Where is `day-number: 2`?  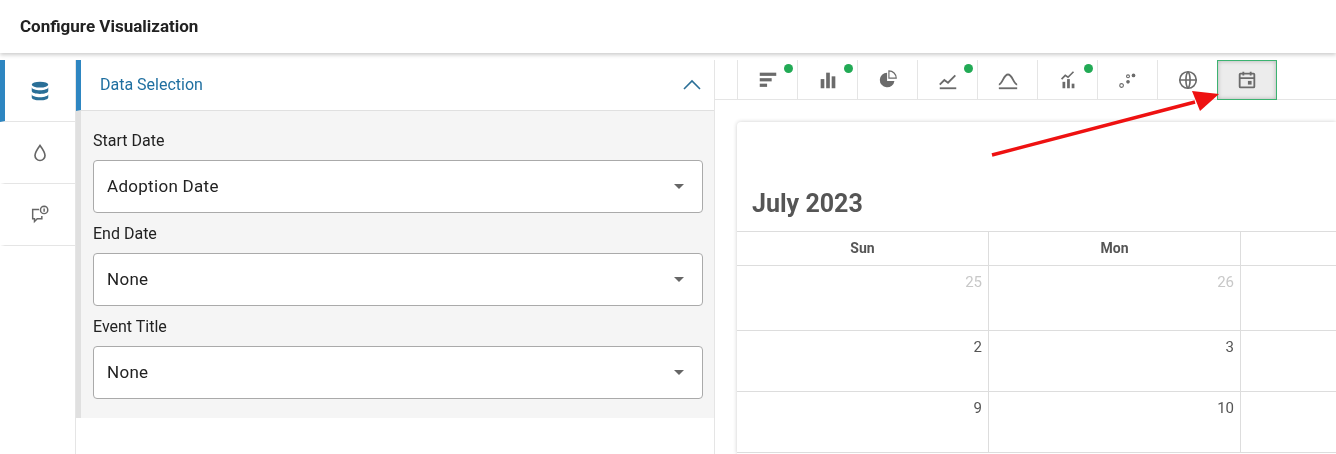
day-number: 2 is located at coordinates (977, 348).